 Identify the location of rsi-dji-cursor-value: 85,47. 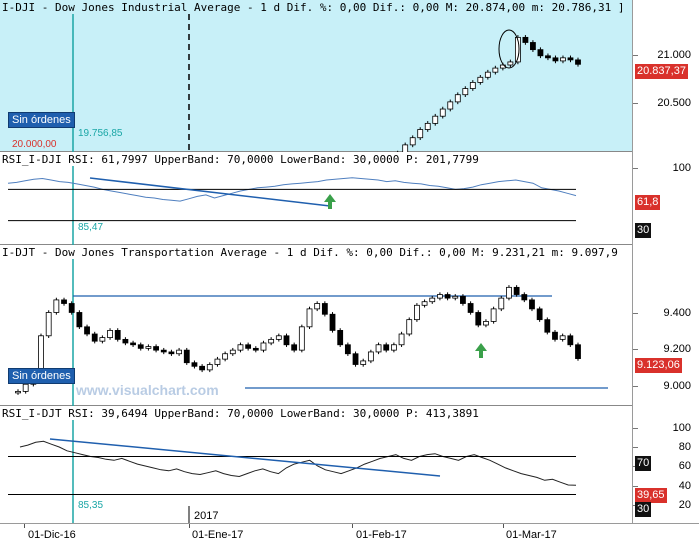
(91, 227).